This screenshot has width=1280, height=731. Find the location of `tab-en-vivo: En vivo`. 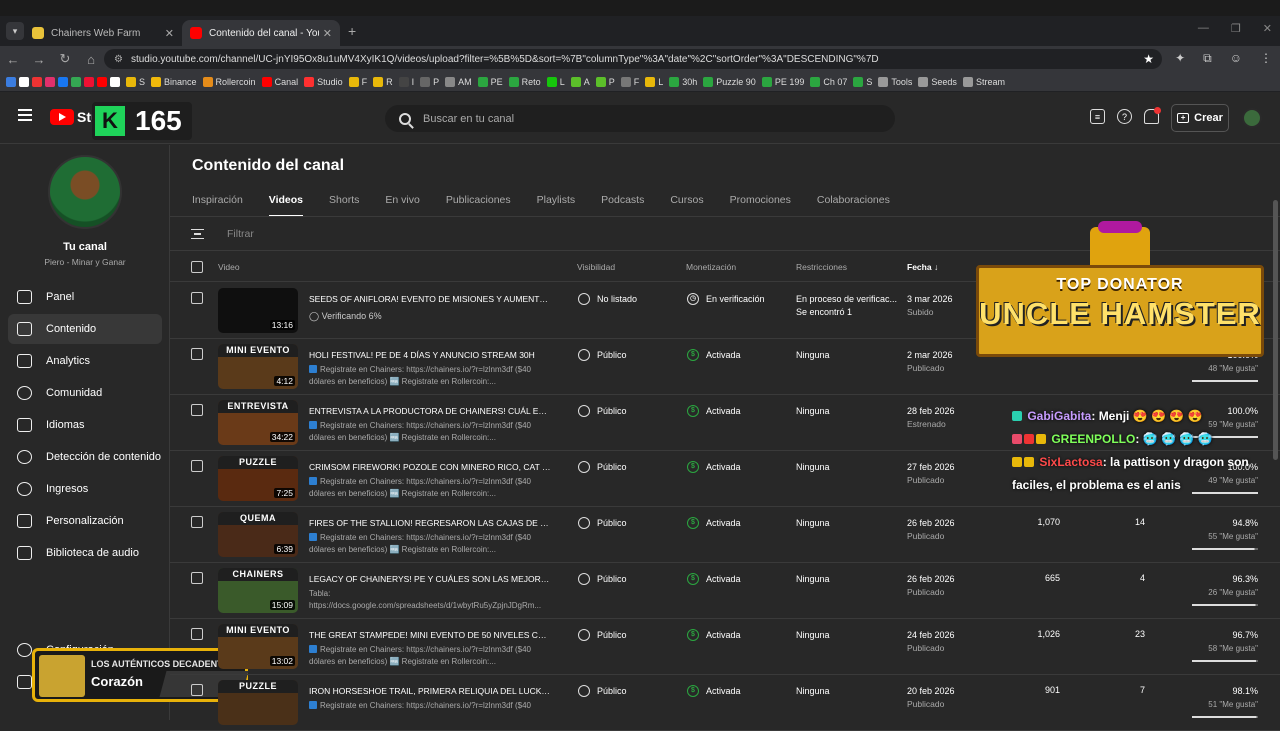

tab-en-vivo: En vivo is located at coordinates (402, 205).